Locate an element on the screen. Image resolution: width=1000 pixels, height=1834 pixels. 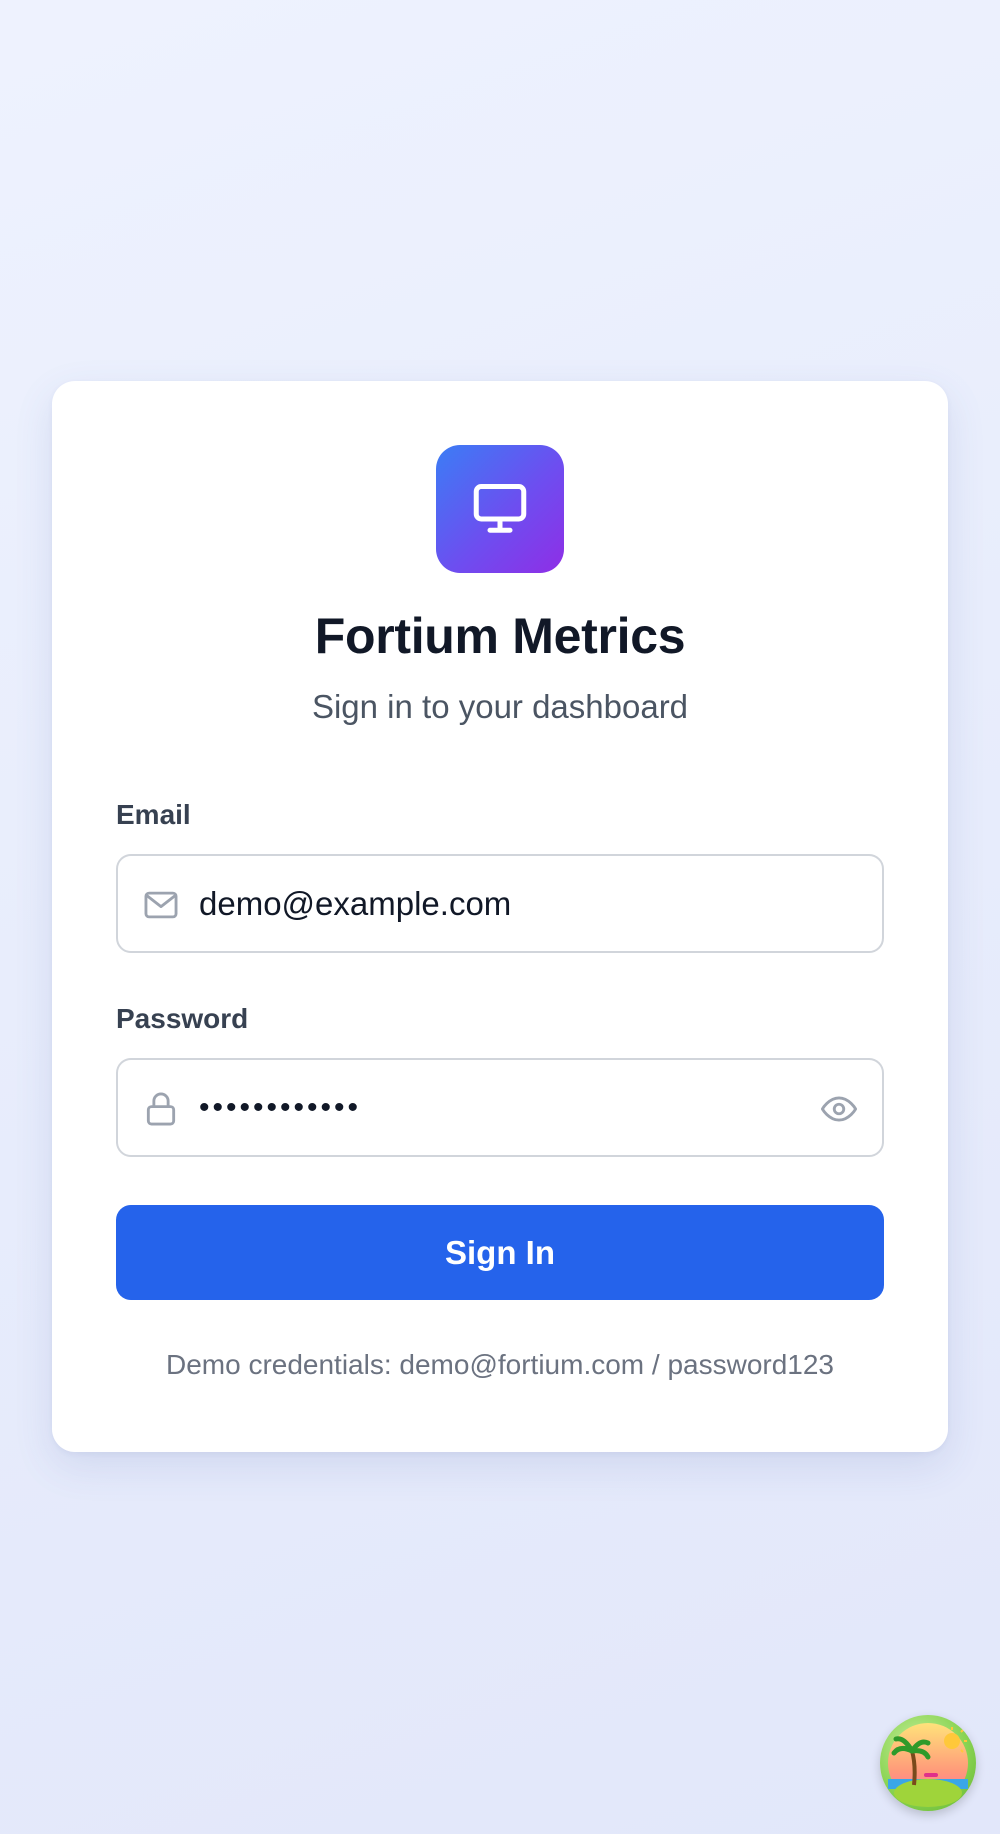
sign-in-button: Sign In is located at coordinates (500, 1252).